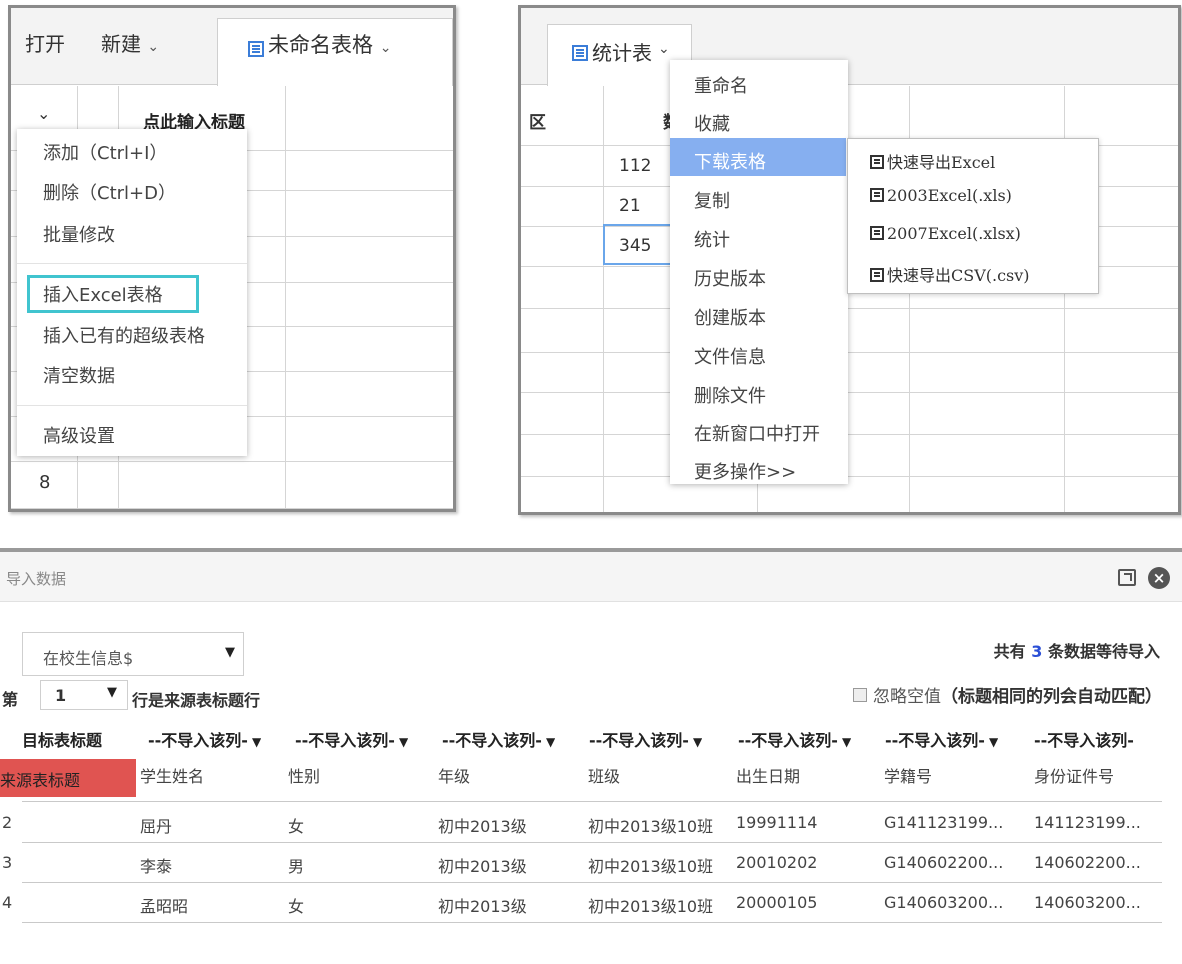 This screenshot has width=1182, height=964. What do you see at coordinates (721, 85) in the screenshot?
I see `menu-item-rename: 重命名` at bounding box center [721, 85].